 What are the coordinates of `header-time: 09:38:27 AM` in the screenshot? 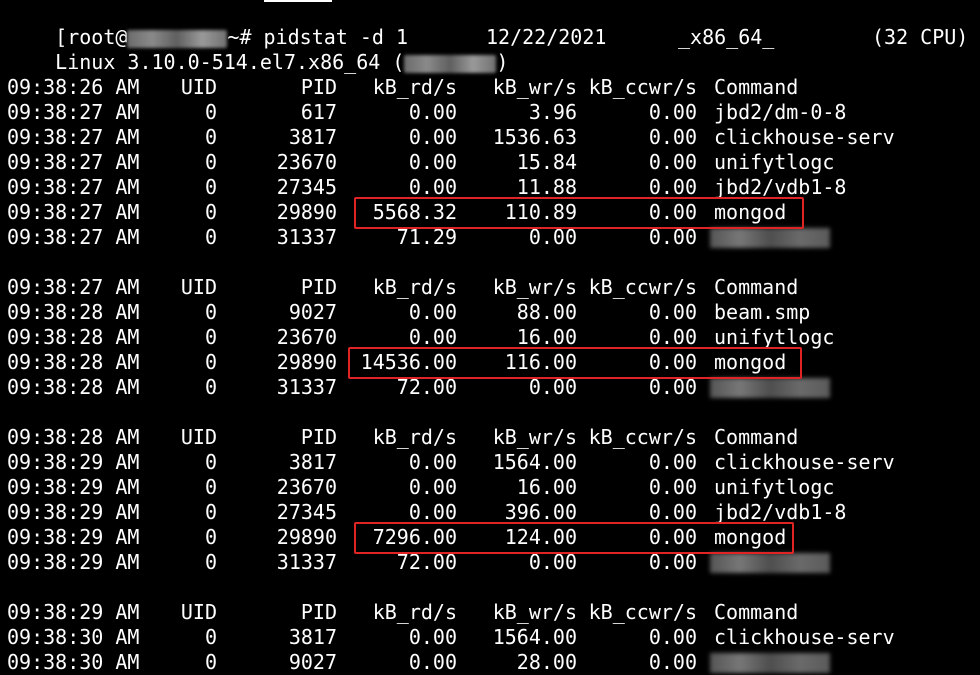 It's located at (73, 287).